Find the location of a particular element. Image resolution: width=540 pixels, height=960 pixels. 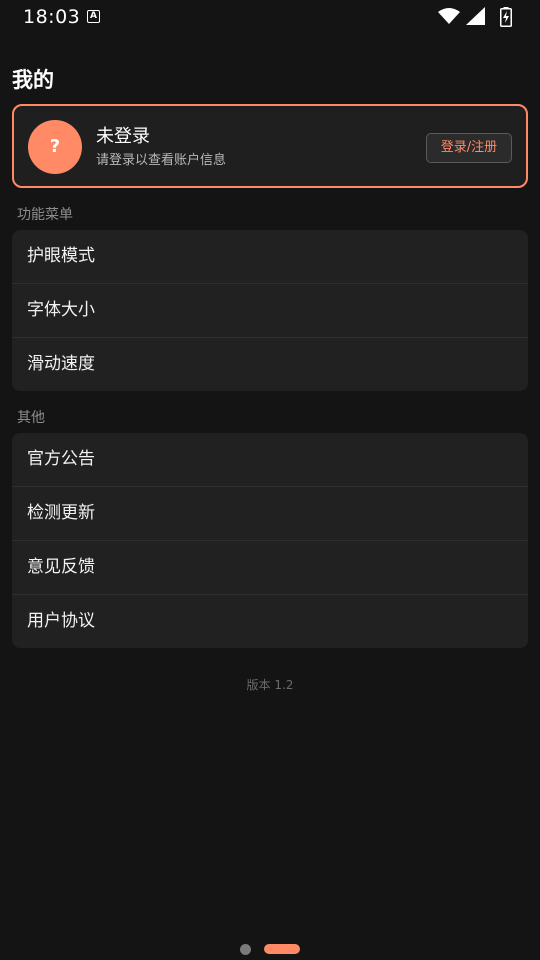

wifi-icon is located at coordinates (449, 16).